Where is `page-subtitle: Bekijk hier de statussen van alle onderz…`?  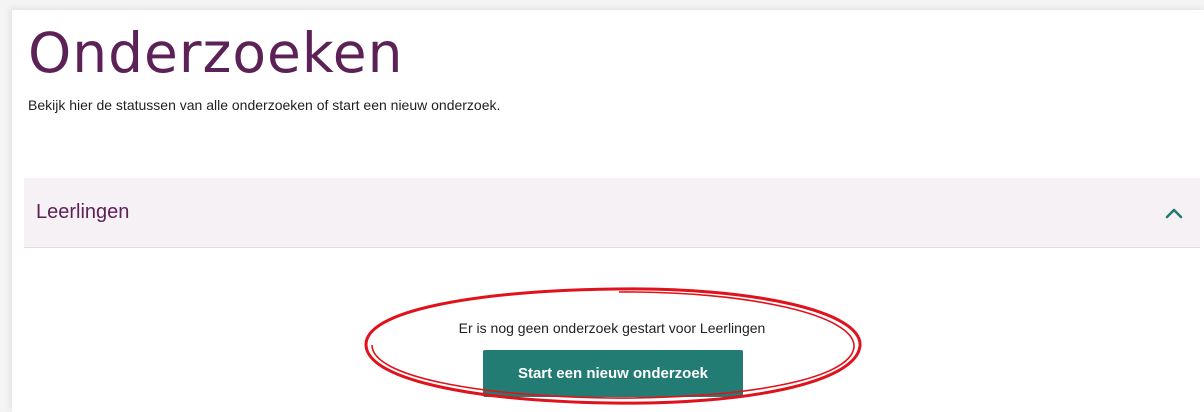
page-subtitle: Bekijk hier de statussen van alle onderz… is located at coordinates (264, 105).